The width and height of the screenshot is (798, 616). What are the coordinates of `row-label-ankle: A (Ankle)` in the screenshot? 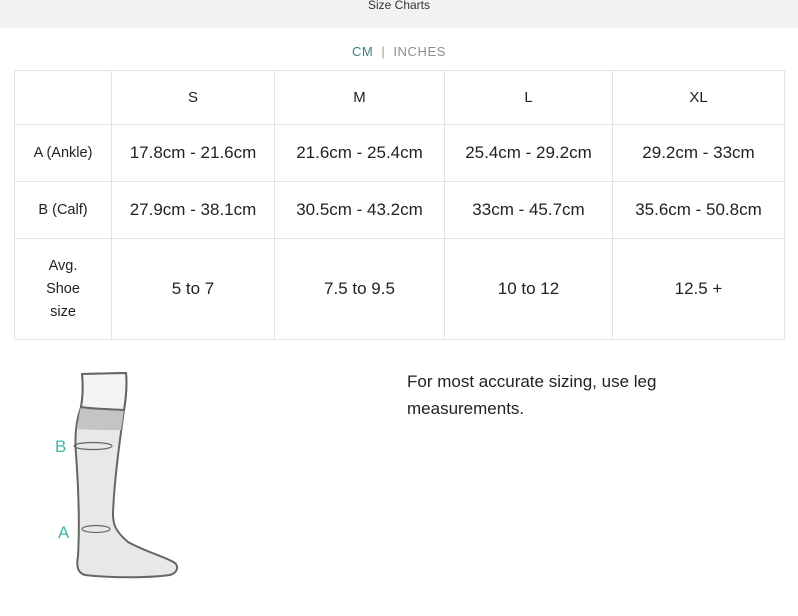 It's located at (63, 153).